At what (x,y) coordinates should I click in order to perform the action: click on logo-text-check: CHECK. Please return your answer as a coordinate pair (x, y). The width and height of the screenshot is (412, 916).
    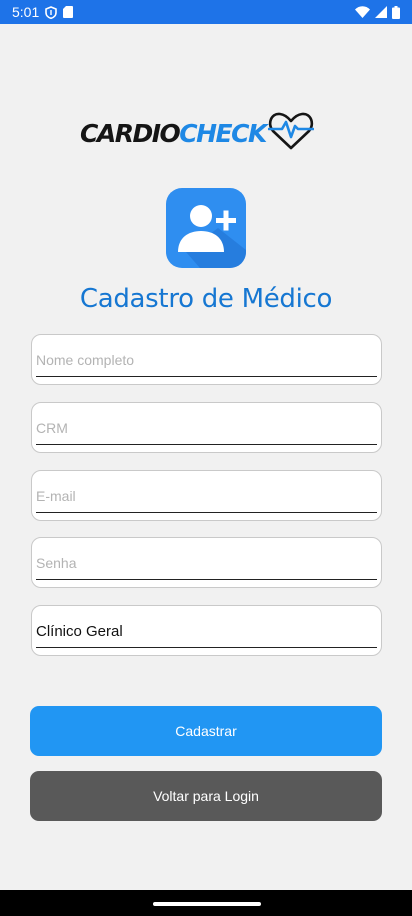
    Looking at the image, I should click on (223, 133).